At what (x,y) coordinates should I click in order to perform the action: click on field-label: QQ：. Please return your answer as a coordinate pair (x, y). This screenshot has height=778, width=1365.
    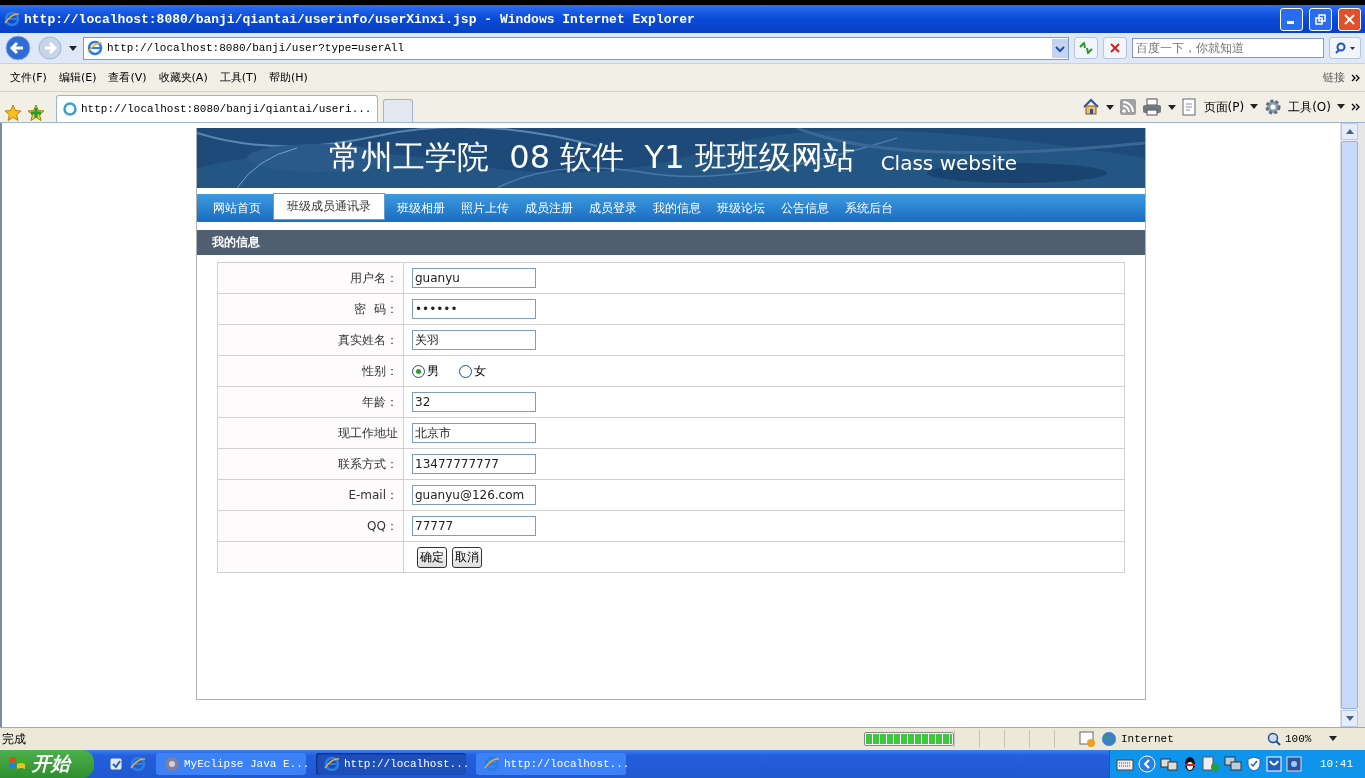
    Looking at the image, I should click on (382, 525).